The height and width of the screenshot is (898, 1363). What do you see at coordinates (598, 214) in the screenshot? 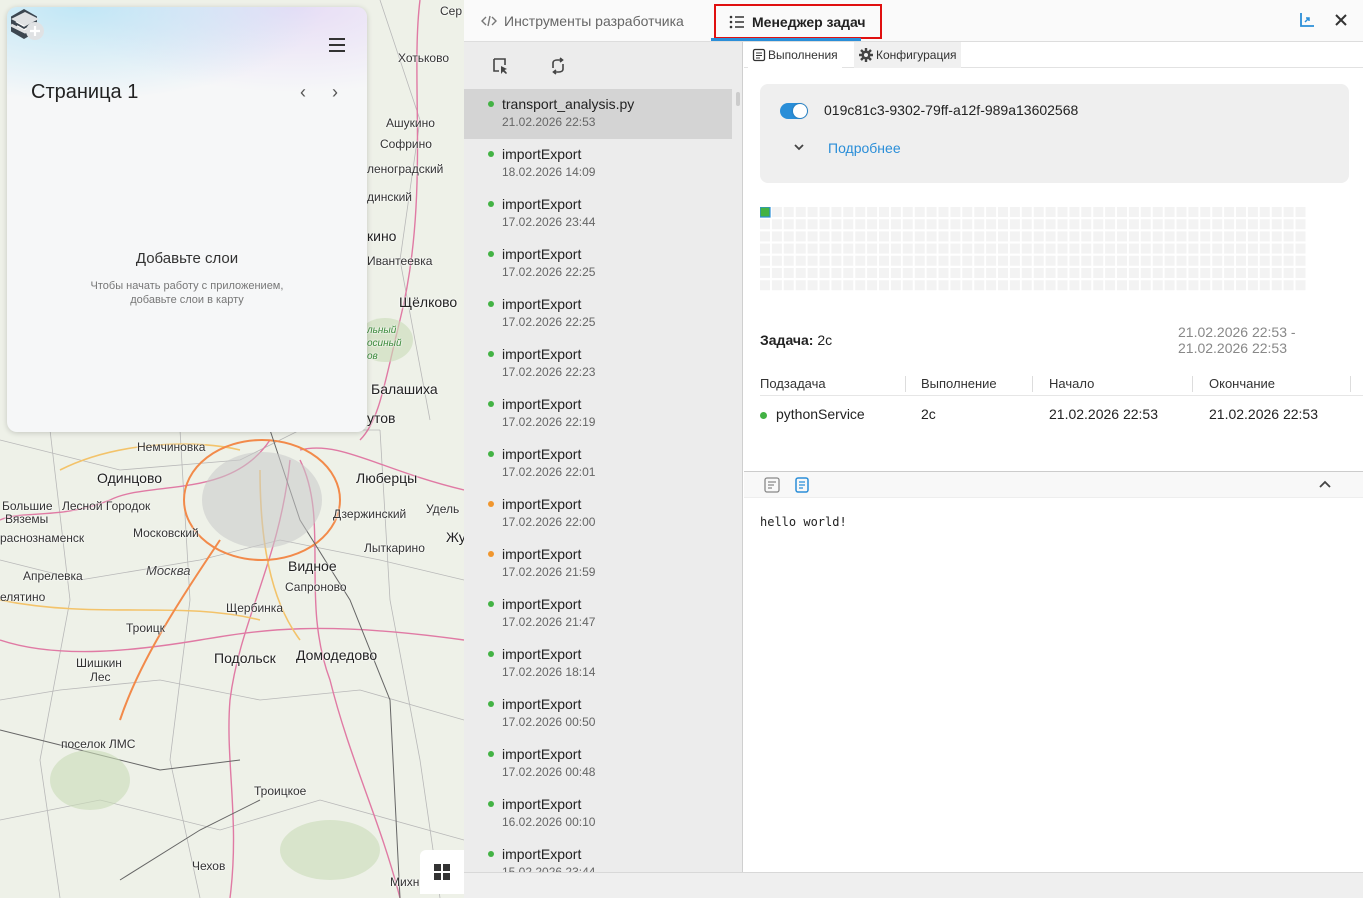
I see `list-item: importExport 17.02.2026 23:44` at bounding box center [598, 214].